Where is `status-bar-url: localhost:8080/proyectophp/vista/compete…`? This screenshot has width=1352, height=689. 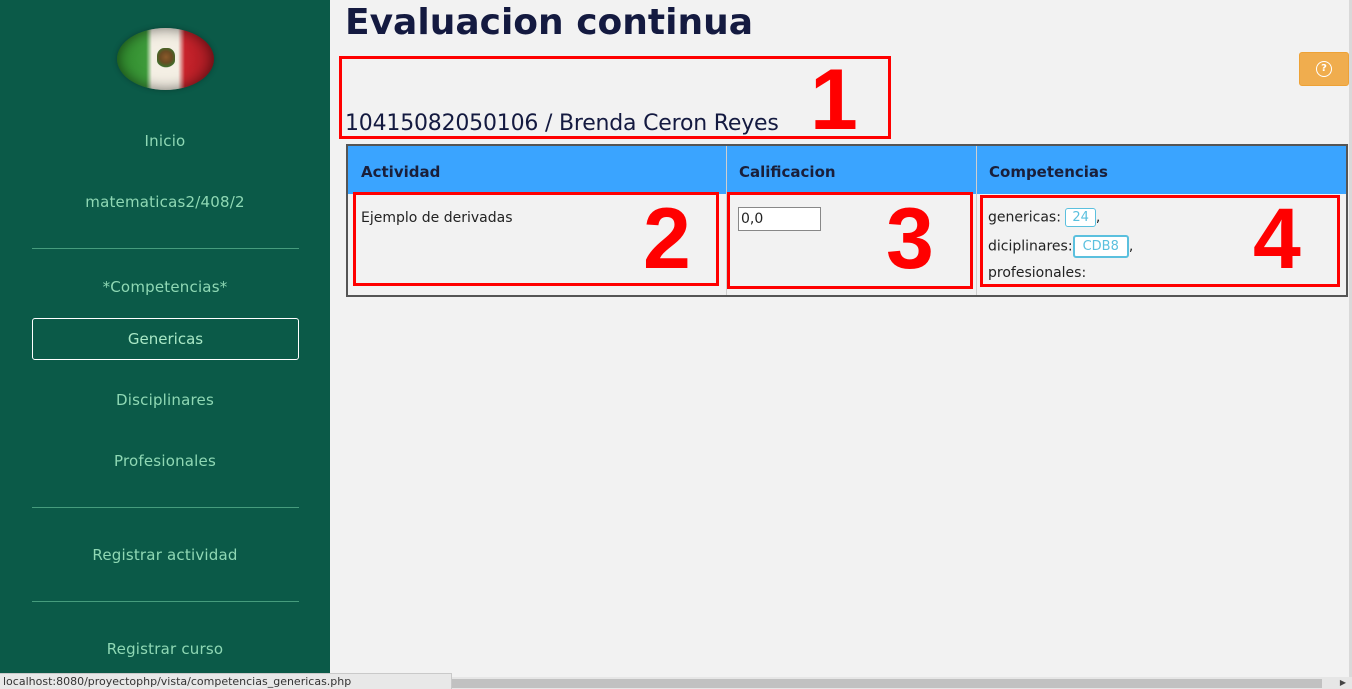 status-bar-url: localhost:8080/proyectophp/vista/compete… is located at coordinates (226, 681).